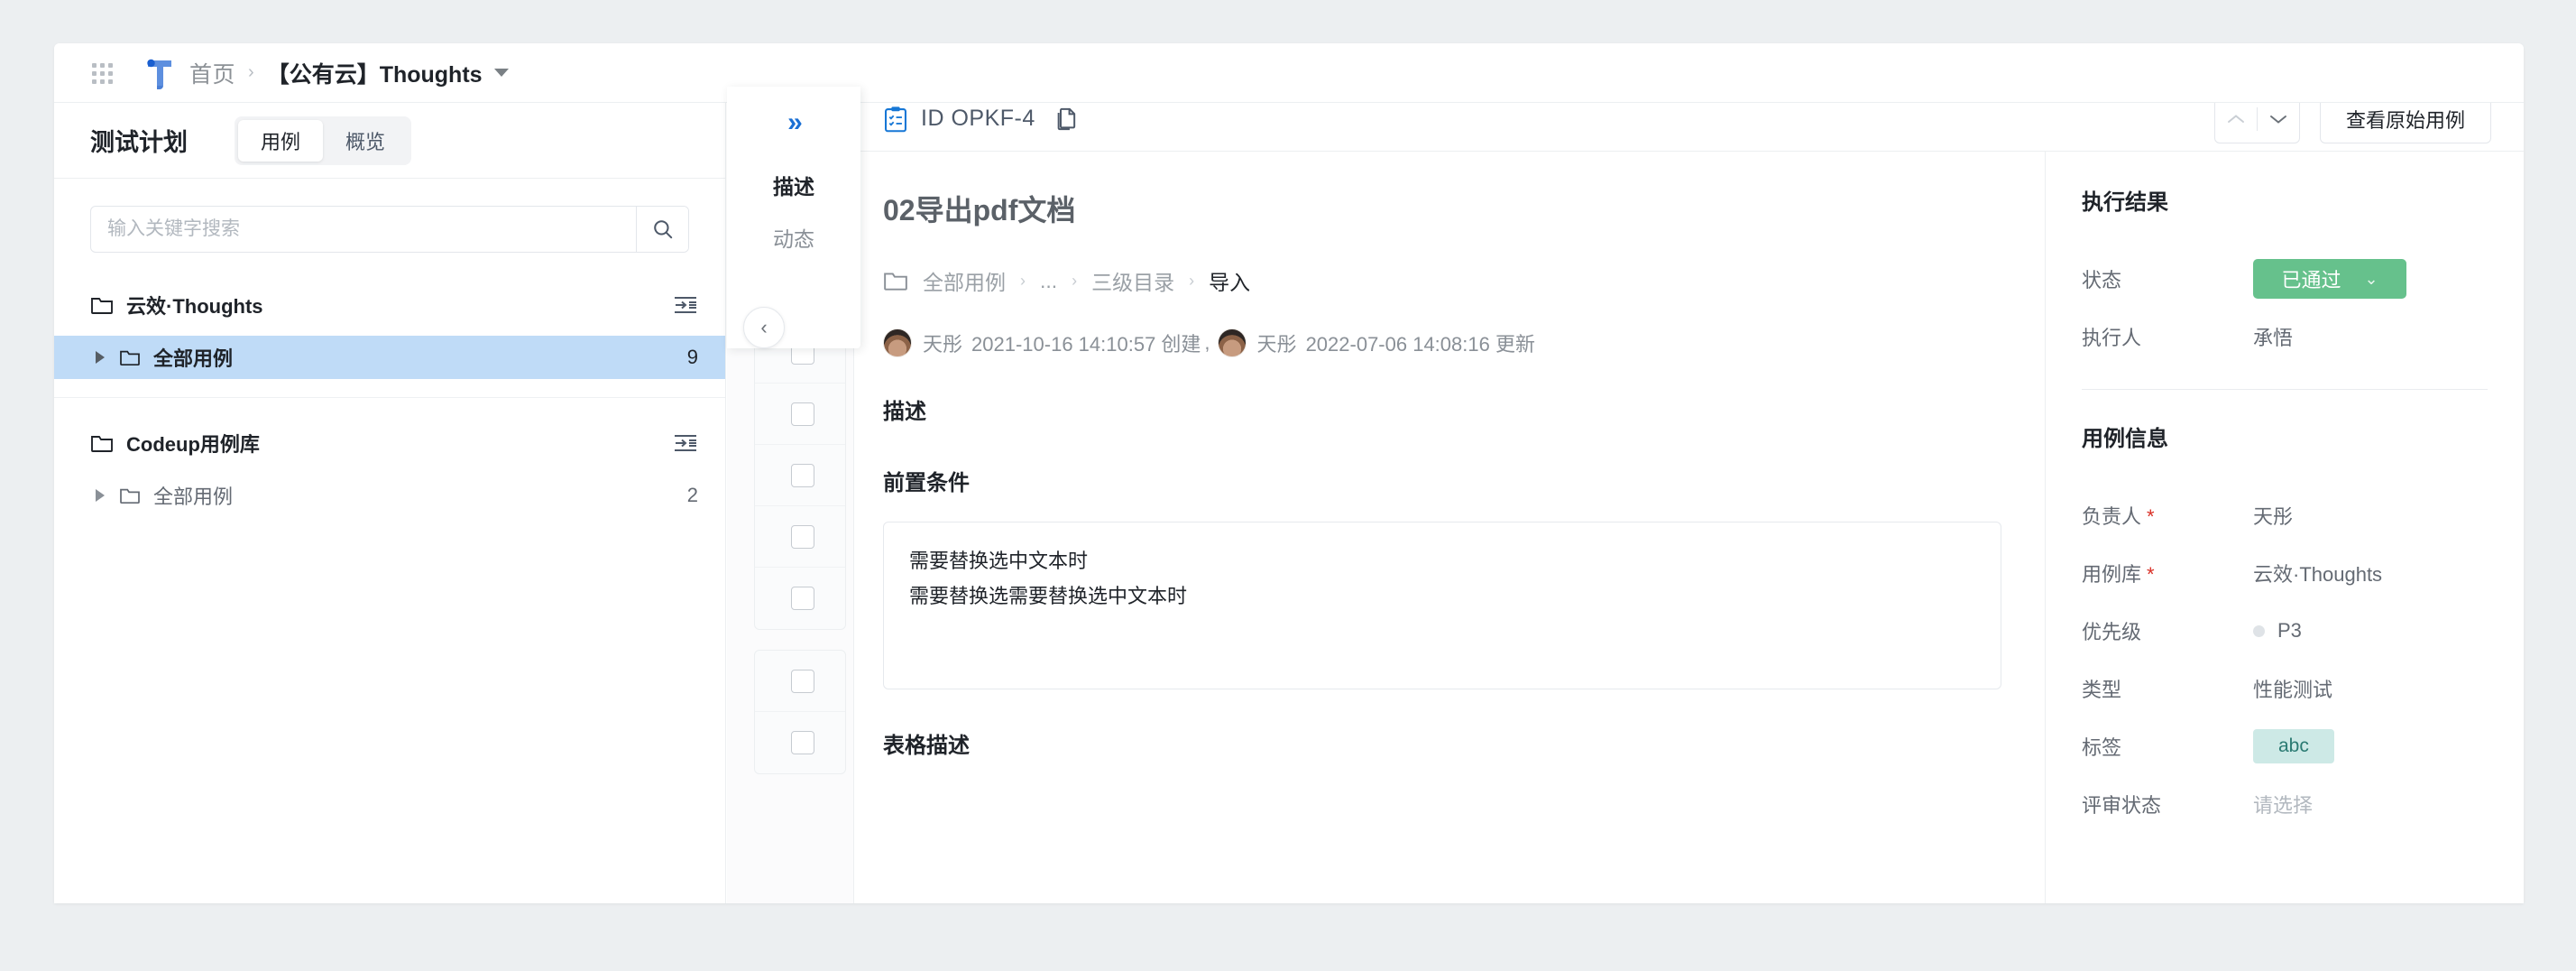 The image size is (2576, 971). What do you see at coordinates (280, 140) in the screenshot?
I see `tab-cases: 用例` at bounding box center [280, 140].